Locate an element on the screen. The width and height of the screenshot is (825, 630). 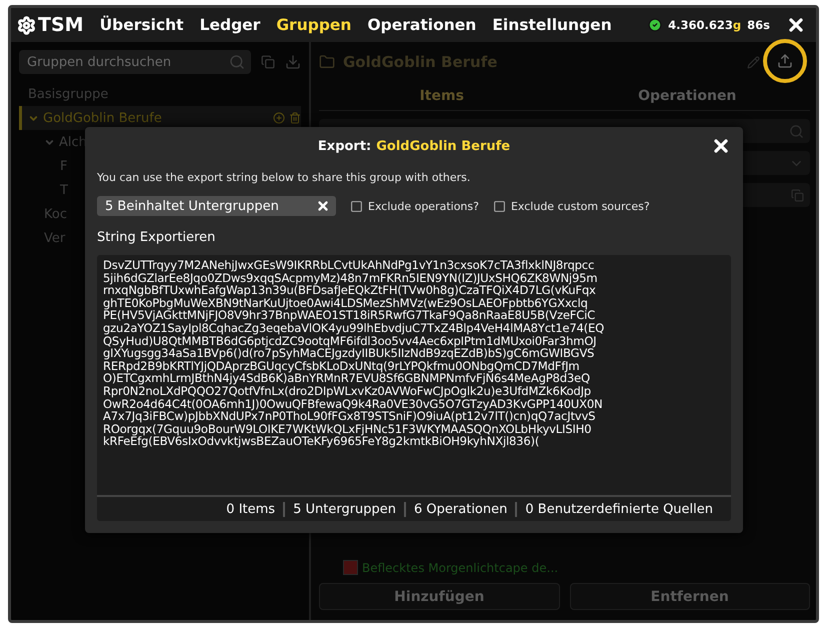
tree-item: Basisgruppe is located at coordinates (160, 94).